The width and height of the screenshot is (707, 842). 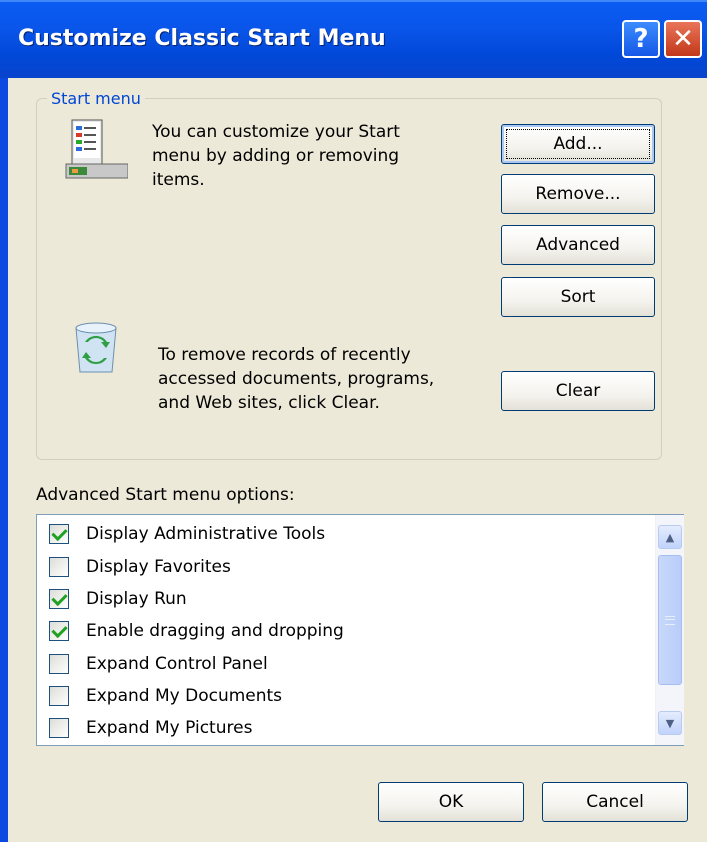 What do you see at coordinates (165, 495) in the screenshot?
I see `advanced-options-label: Advanced Start menu options:` at bounding box center [165, 495].